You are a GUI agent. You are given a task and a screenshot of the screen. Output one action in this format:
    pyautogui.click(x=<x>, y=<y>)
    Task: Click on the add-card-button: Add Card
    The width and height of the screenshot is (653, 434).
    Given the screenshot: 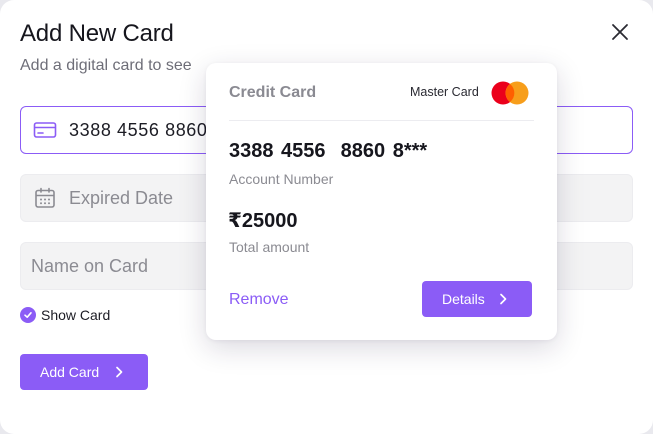 What is the action you would take?
    pyautogui.click(x=84, y=372)
    